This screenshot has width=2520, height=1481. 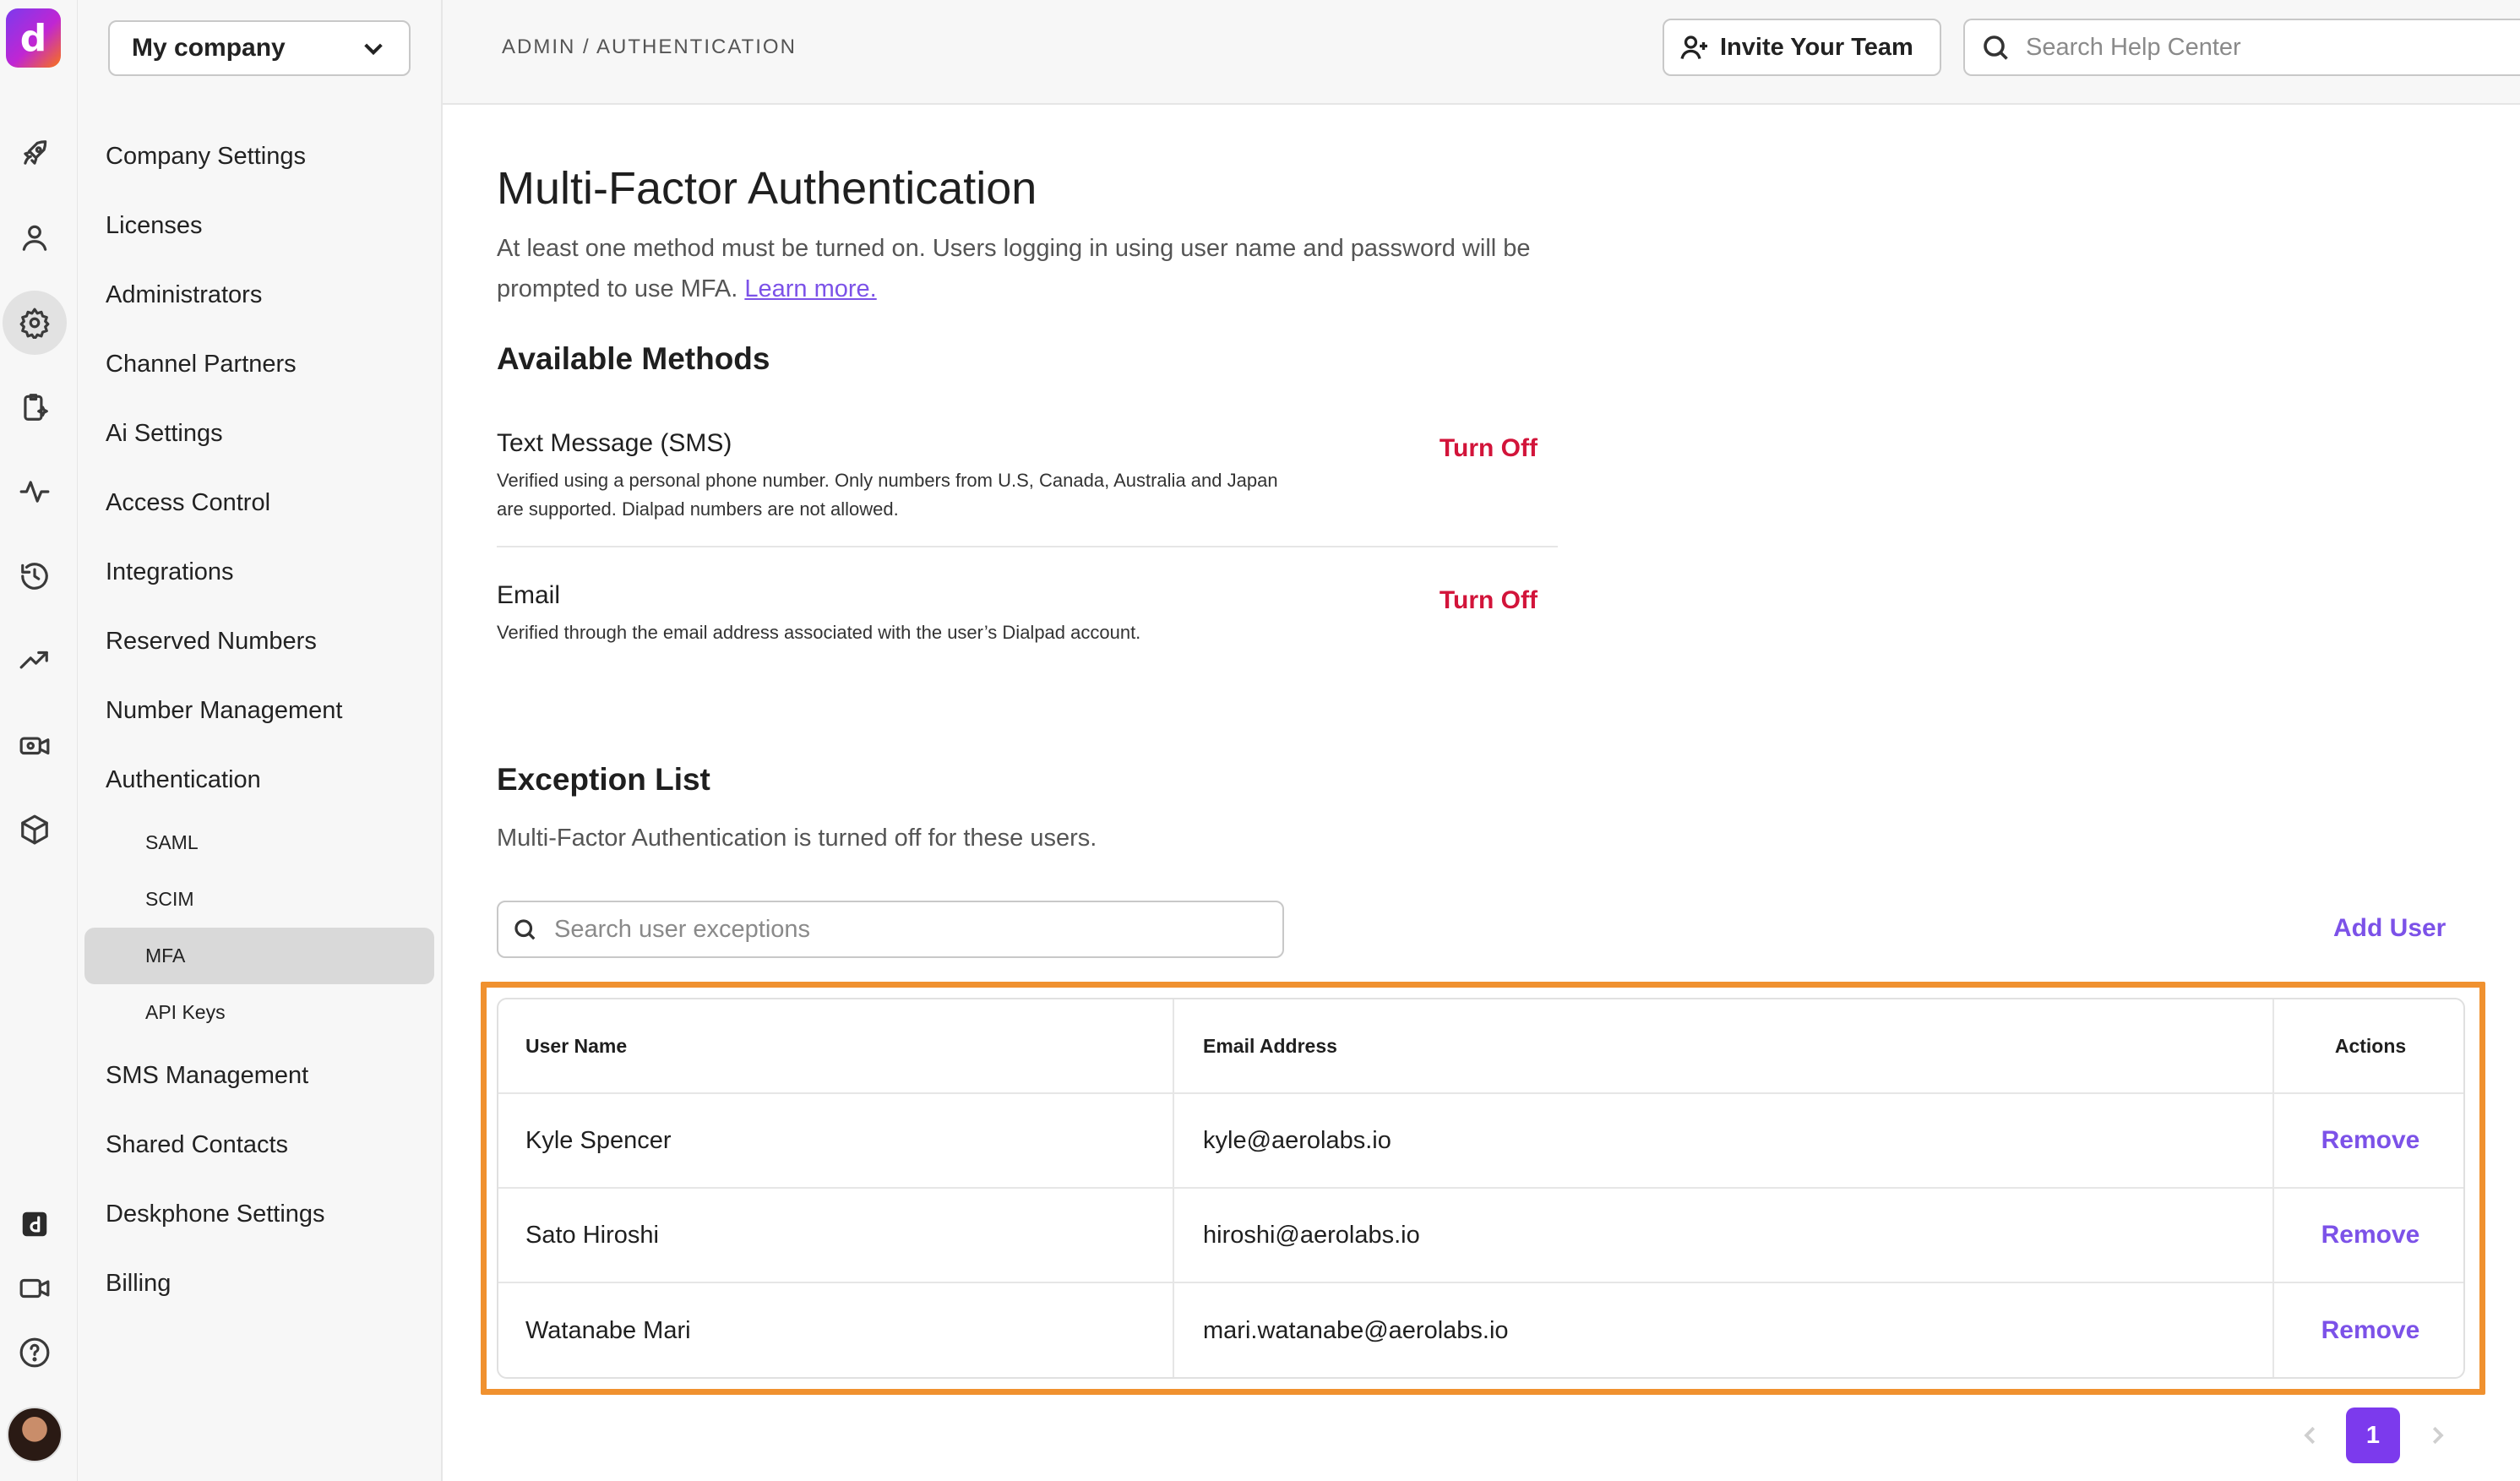 What do you see at coordinates (2437, 1435) in the screenshot?
I see `chevron-right-icon` at bounding box center [2437, 1435].